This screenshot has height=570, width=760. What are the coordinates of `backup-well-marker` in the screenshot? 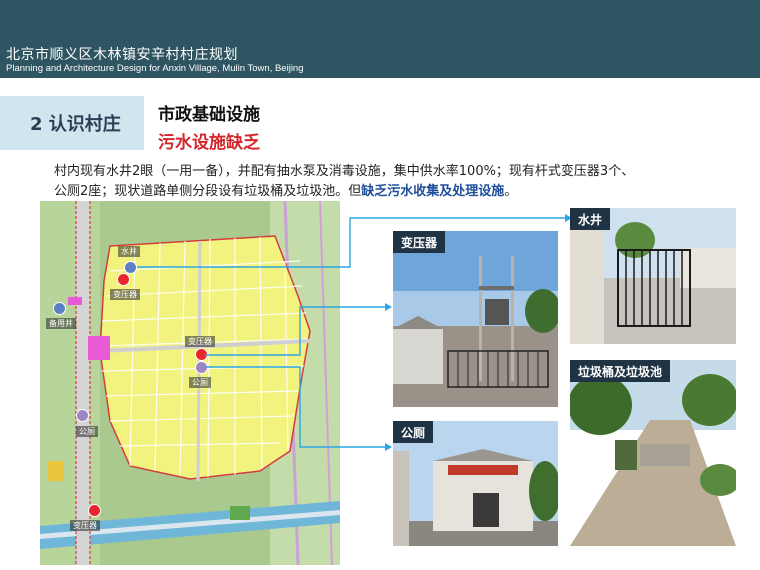 It's located at (59, 308).